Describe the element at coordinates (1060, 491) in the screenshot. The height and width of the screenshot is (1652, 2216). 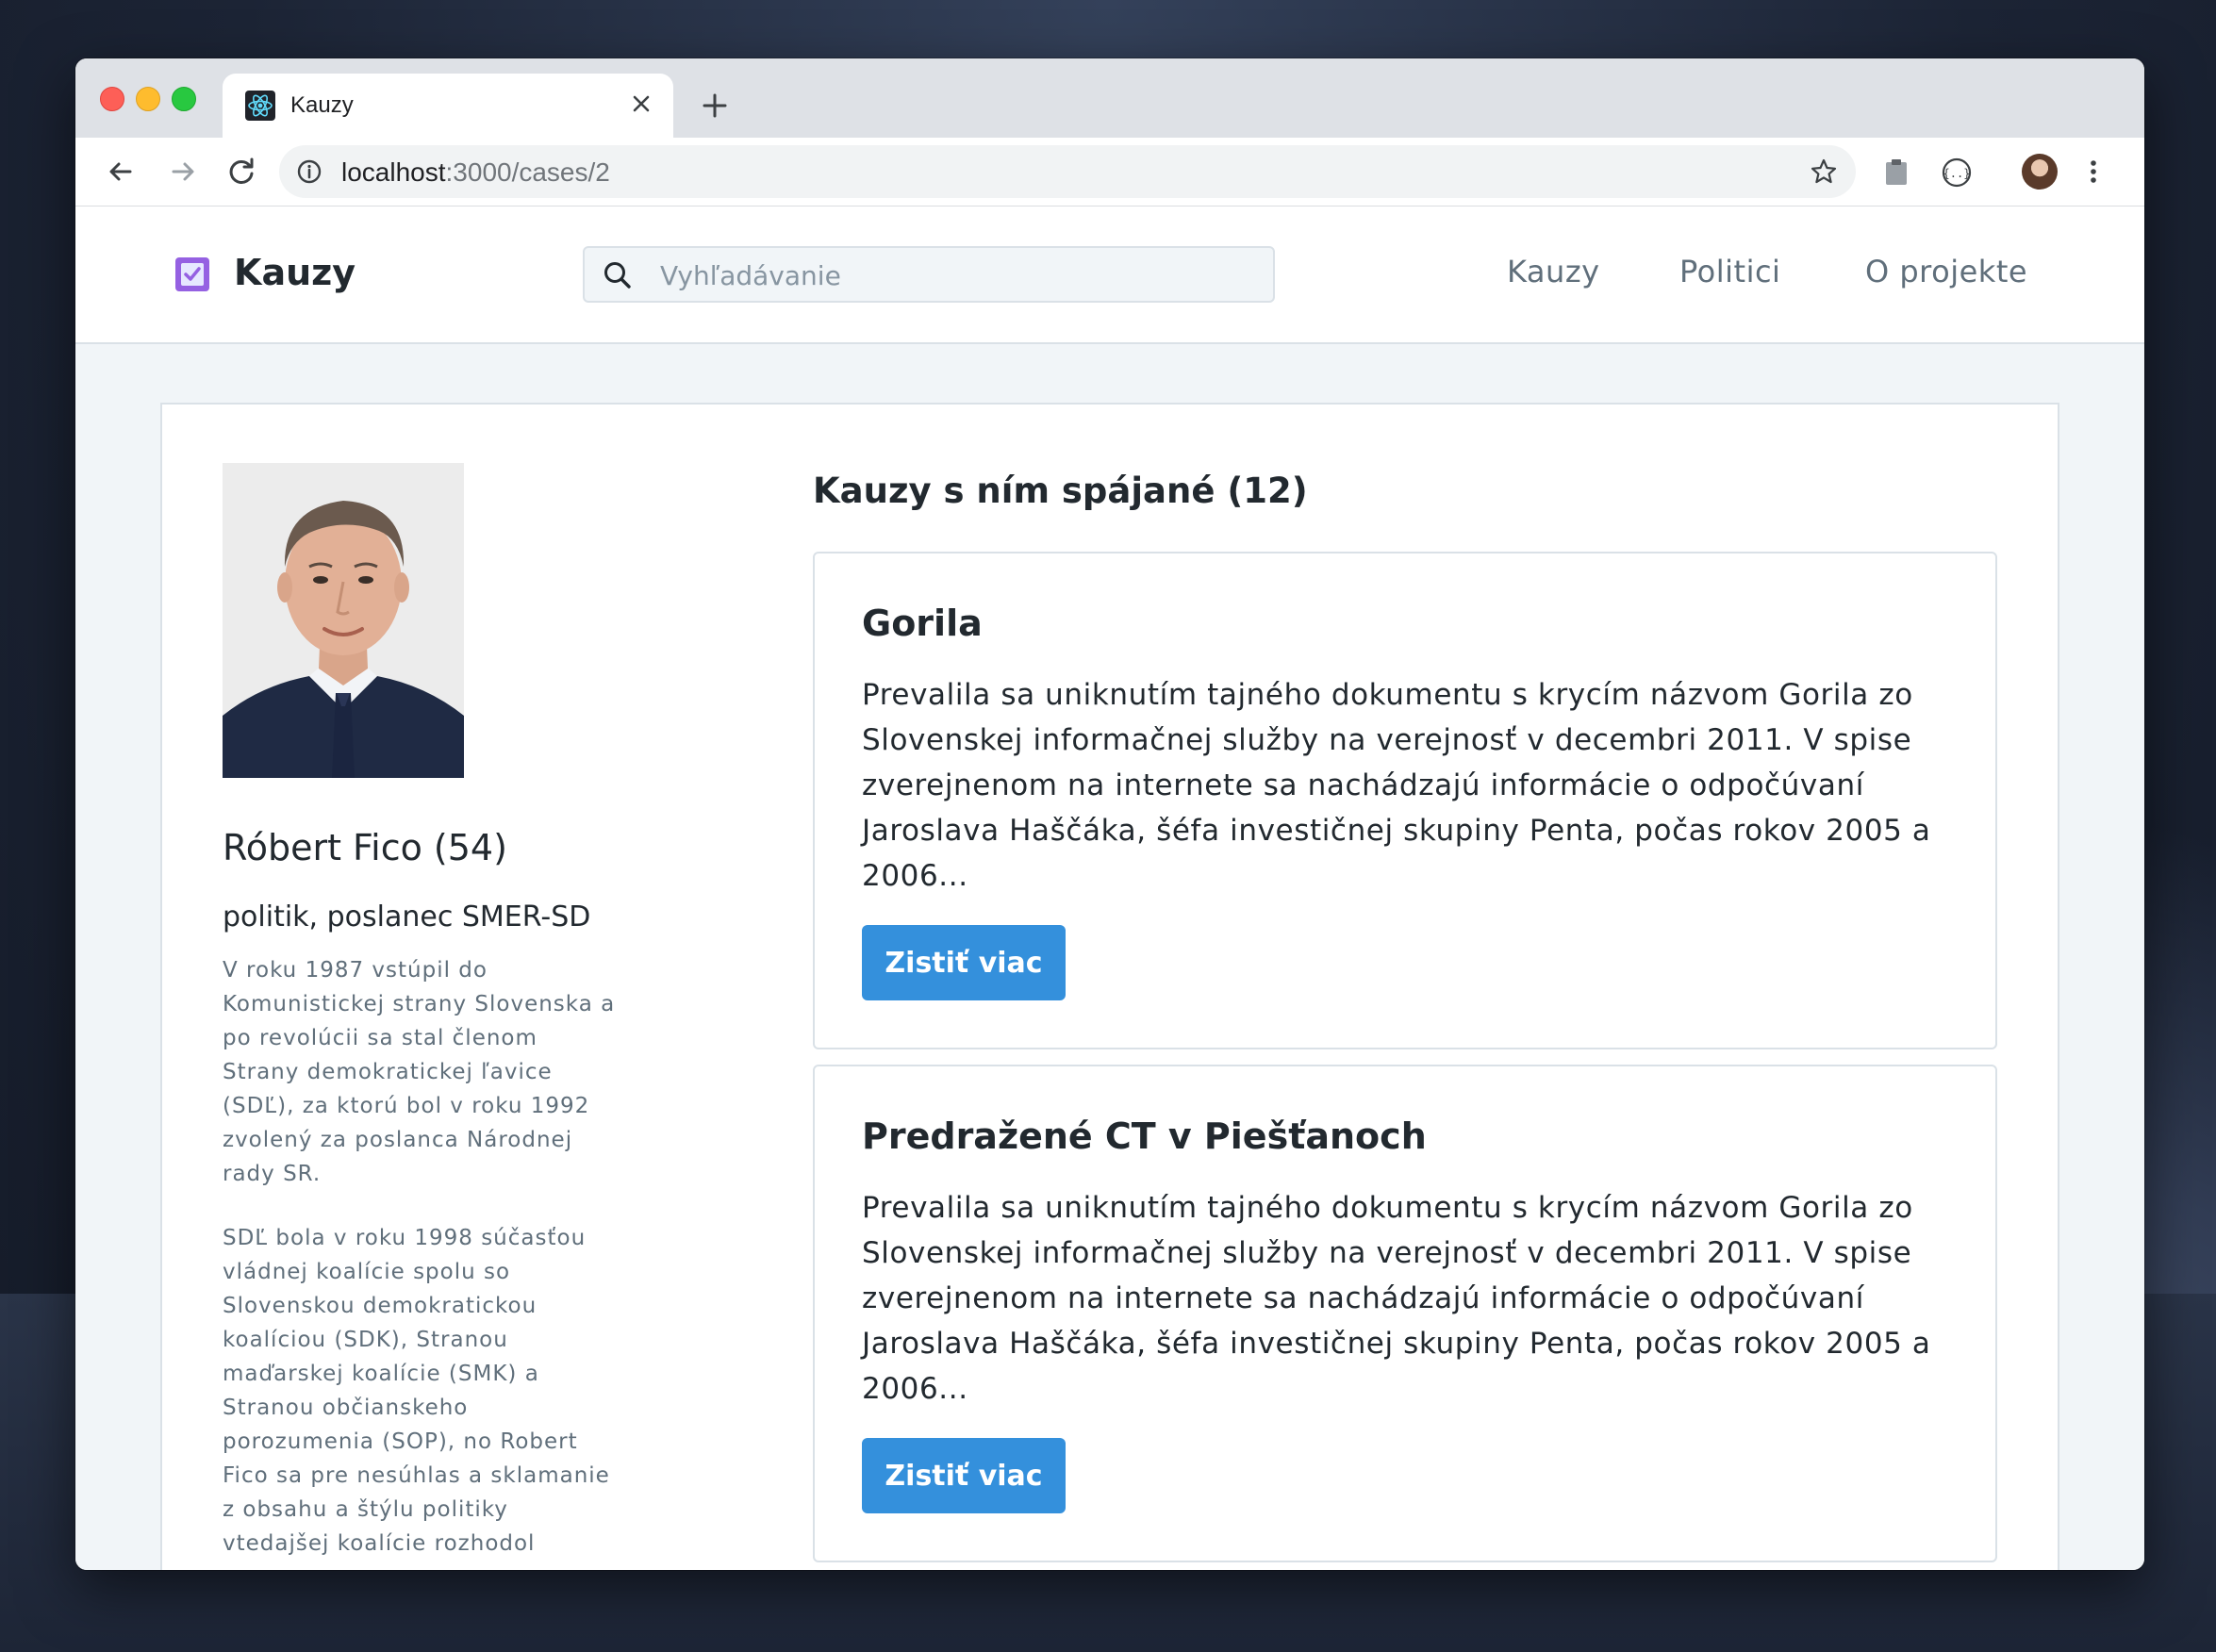
I see `related-cases-heading: Kauzy s ním spájané (12)` at that location.